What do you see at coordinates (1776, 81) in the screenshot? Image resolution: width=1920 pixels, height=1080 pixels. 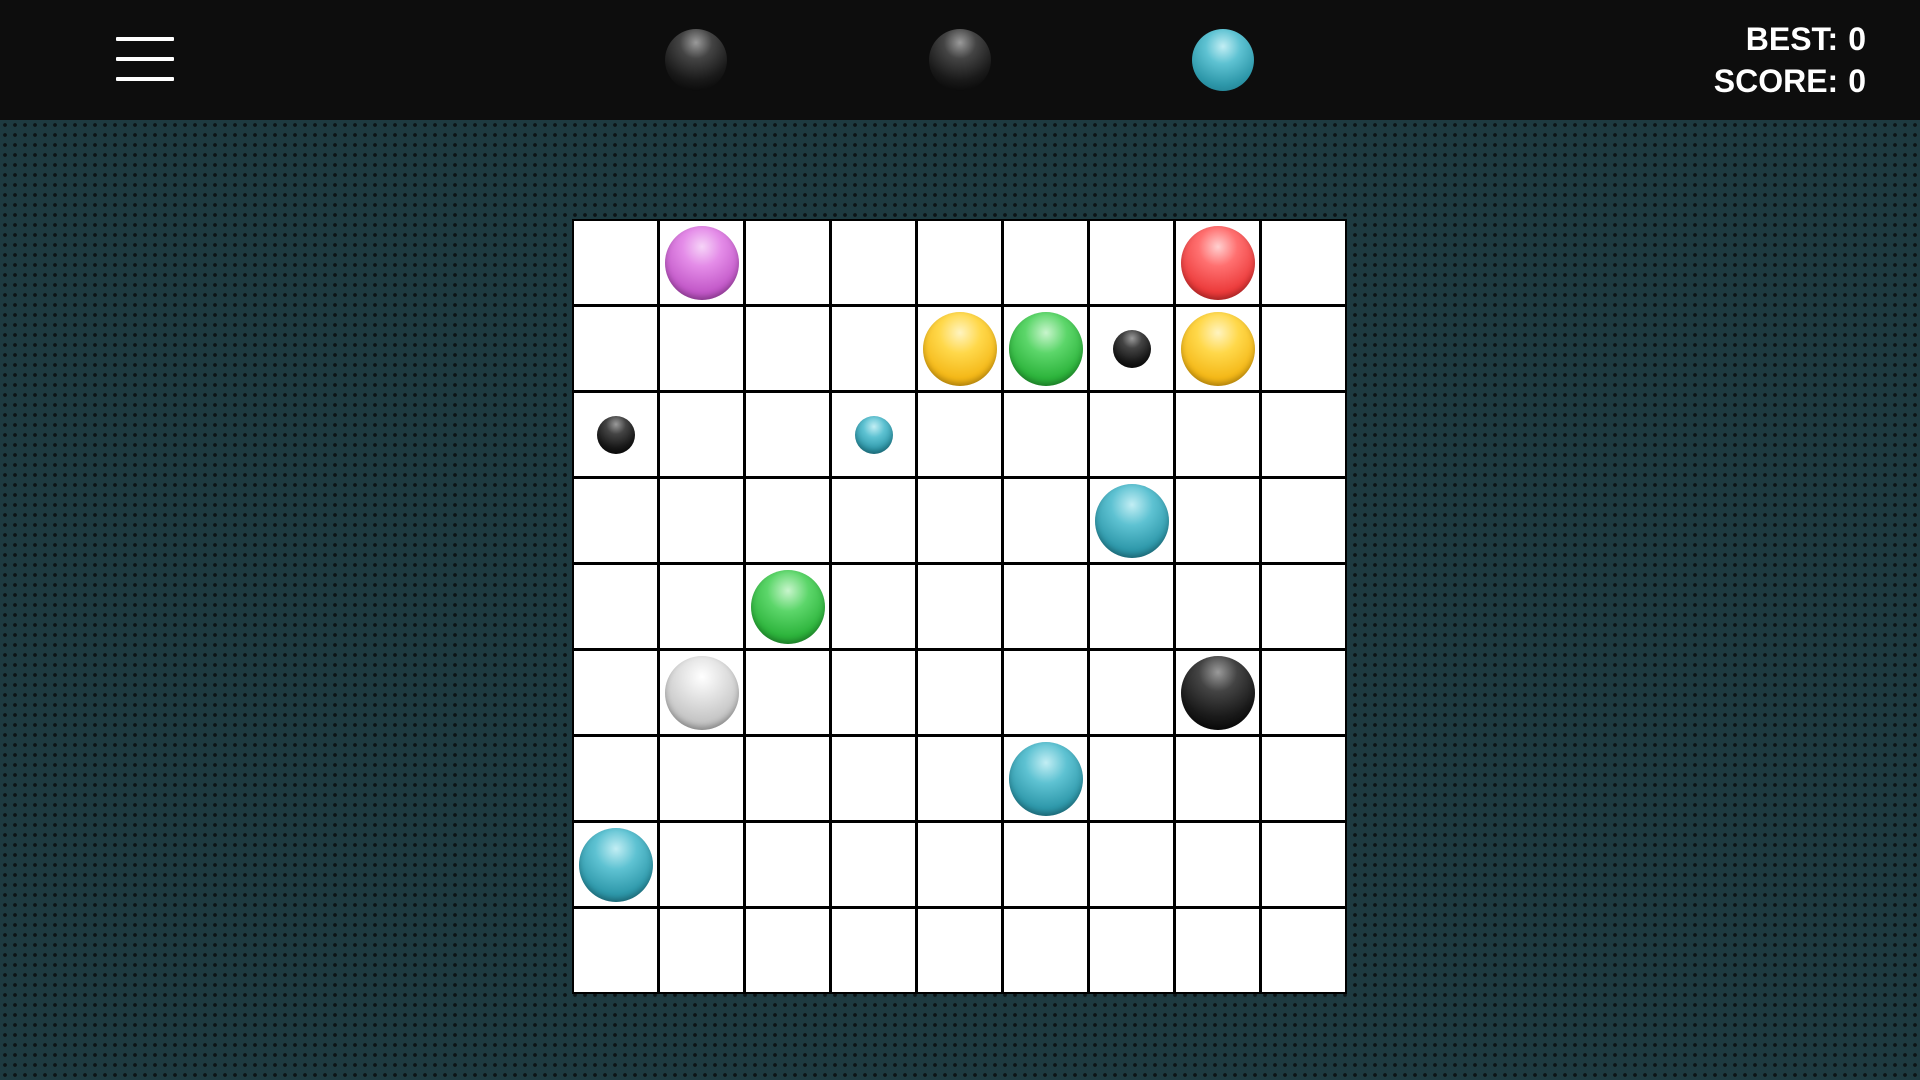 I see `score-label: SCORE:` at bounding box center [1776, 81].